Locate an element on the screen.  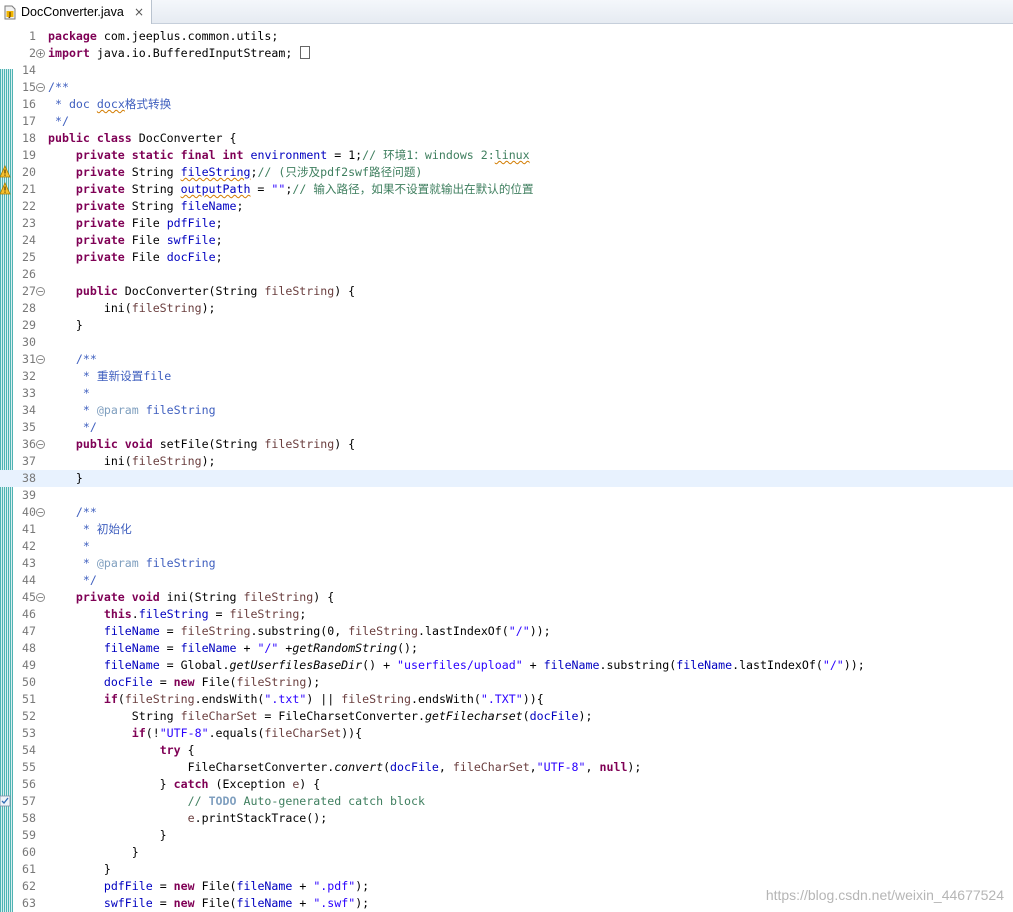
code-text: * doc docx格式转换 is located at coordinates (109, 104).